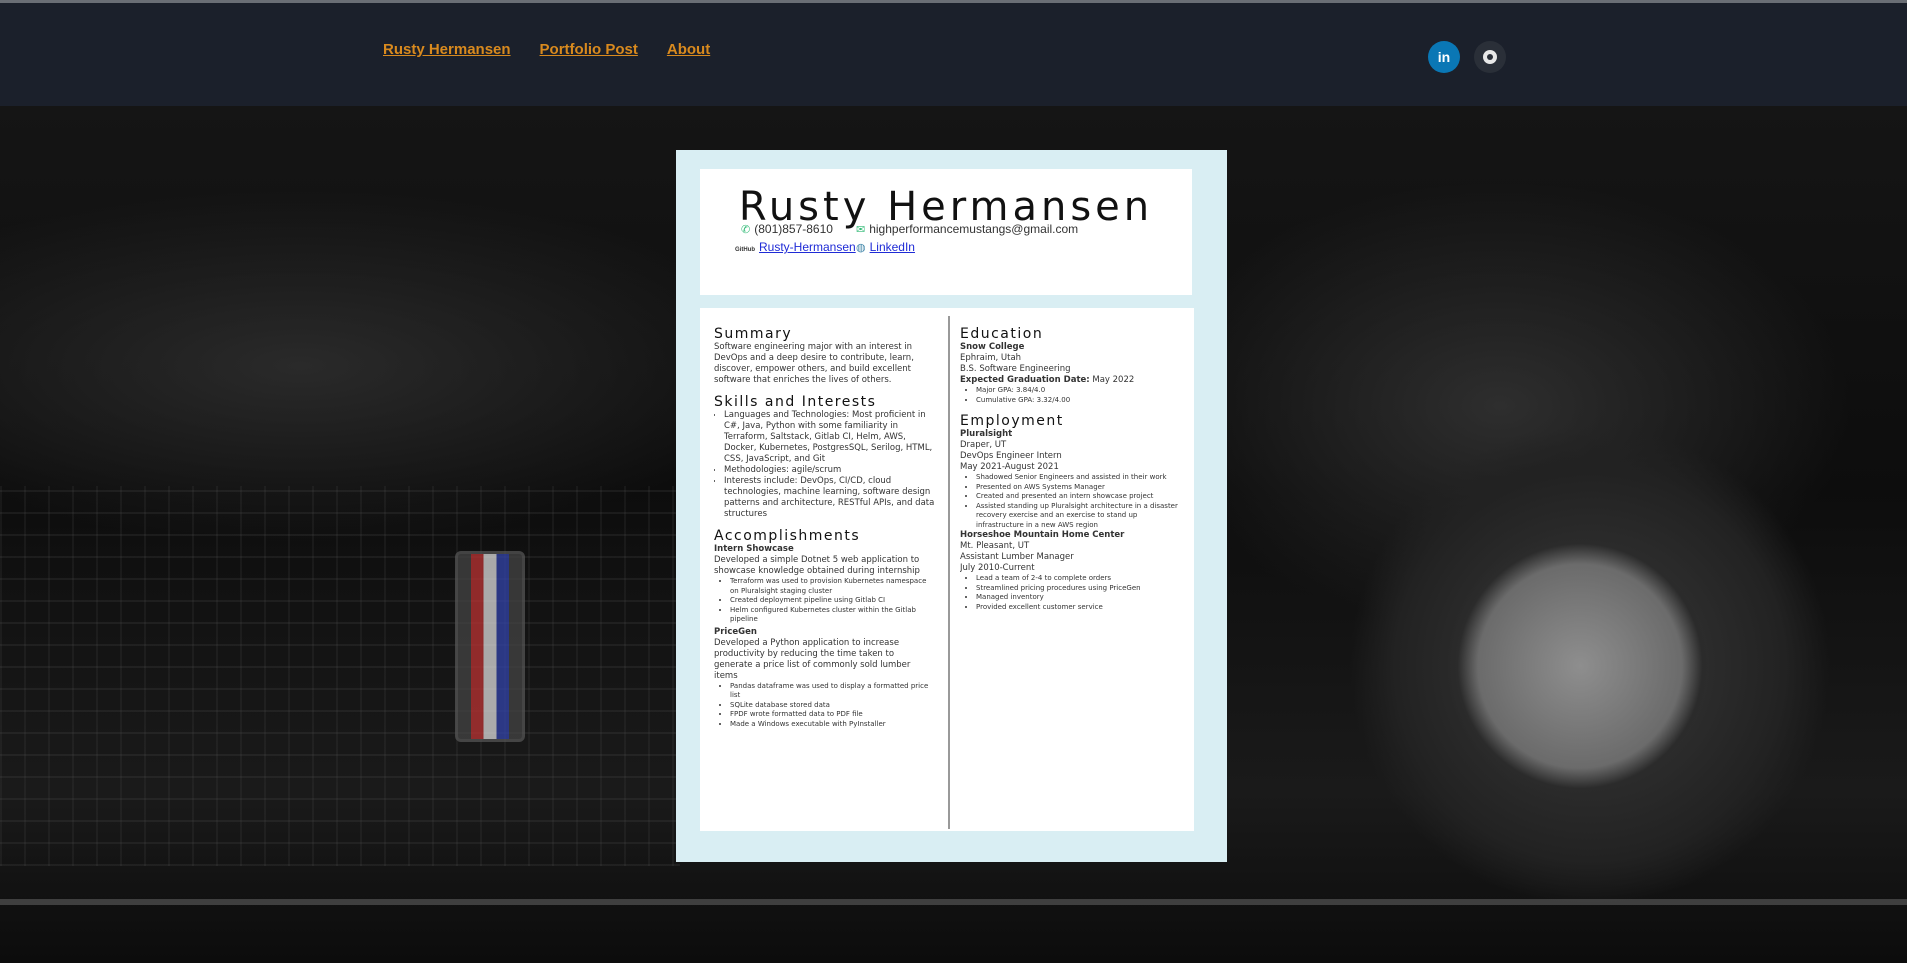 The height and width of the screenshot is (963, 1907). Describe the element at coordinates (735, 631) in the screenshot. I see `project-title: PriceGen` at that location.